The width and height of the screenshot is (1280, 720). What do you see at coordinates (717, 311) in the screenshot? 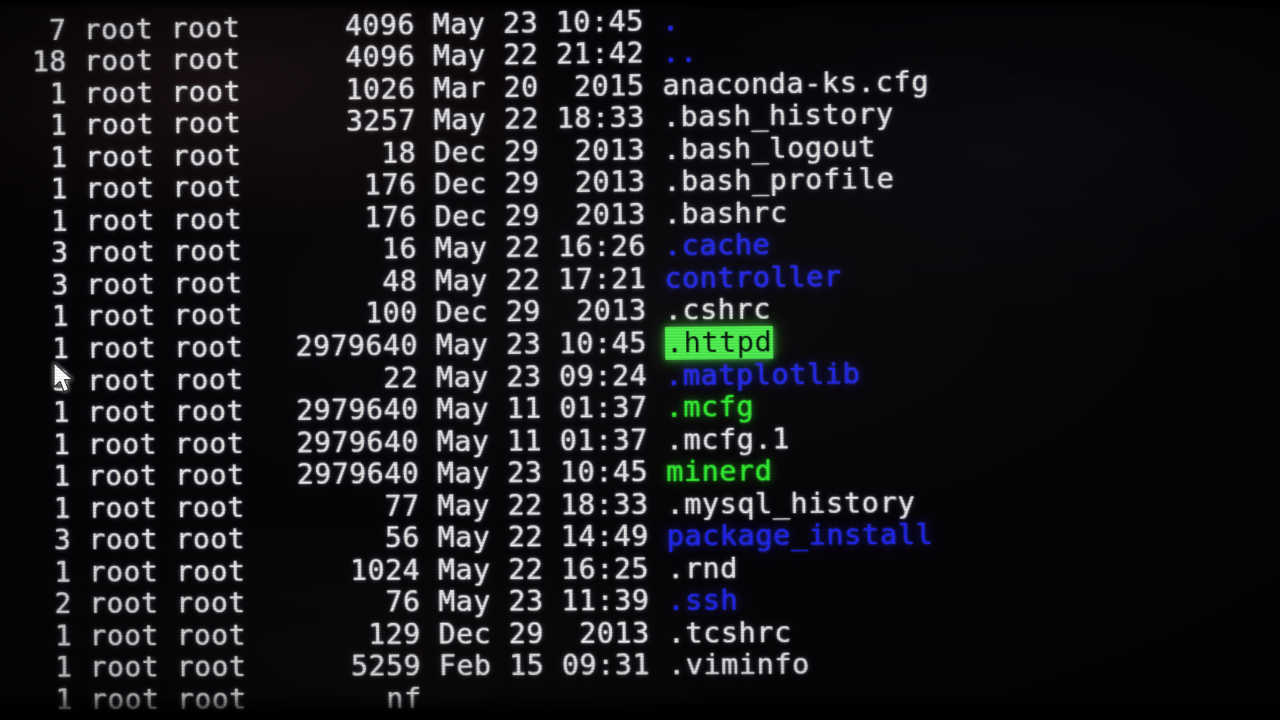
I see `file-name: .cshrc` at bounding box center [717, 311].